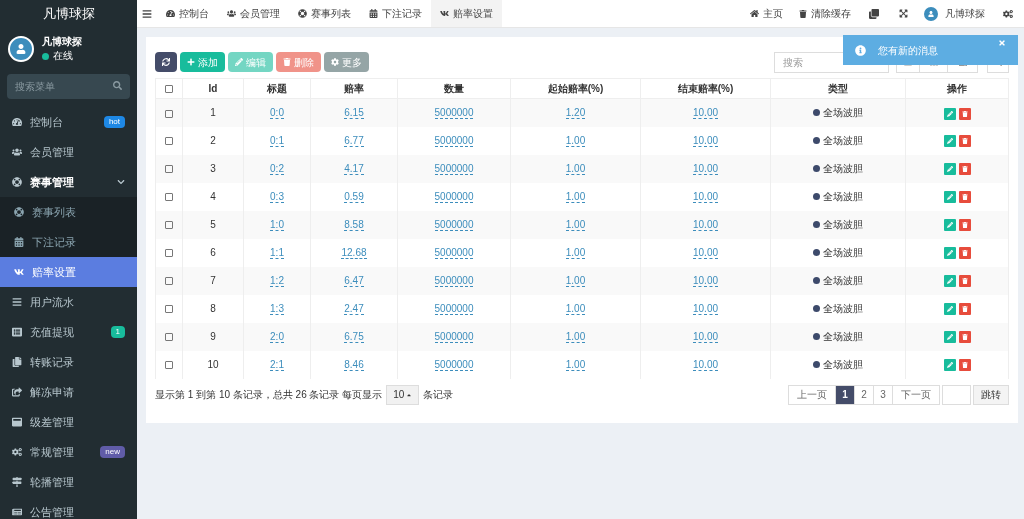 The width and height of the screenshot is (1024, 519). I want to click on page-number-field, so click(956, 394).